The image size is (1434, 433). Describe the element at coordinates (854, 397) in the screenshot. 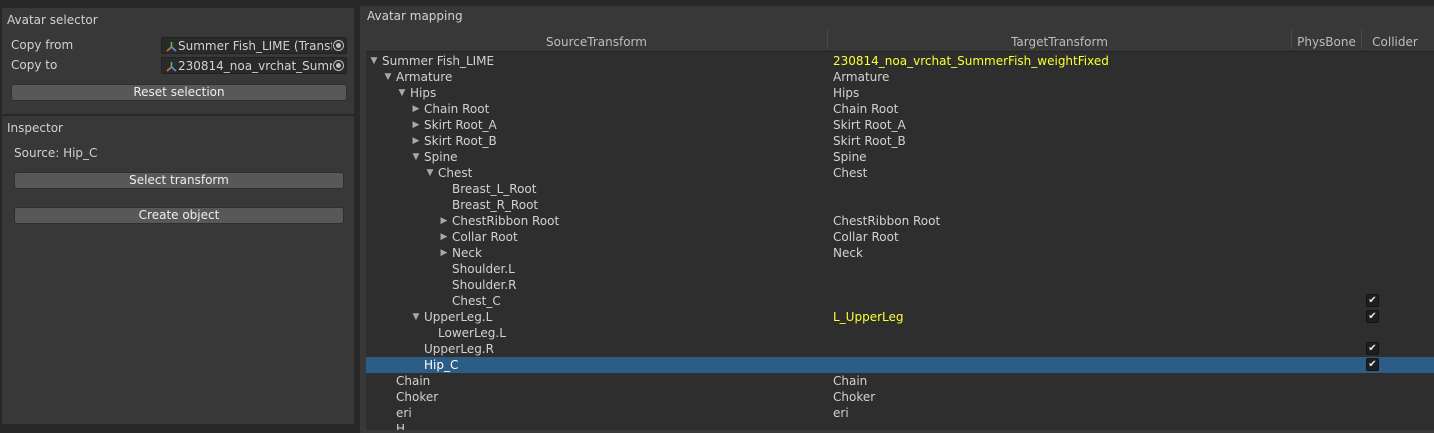

I see `target-transform-cell: Choker` at that location.